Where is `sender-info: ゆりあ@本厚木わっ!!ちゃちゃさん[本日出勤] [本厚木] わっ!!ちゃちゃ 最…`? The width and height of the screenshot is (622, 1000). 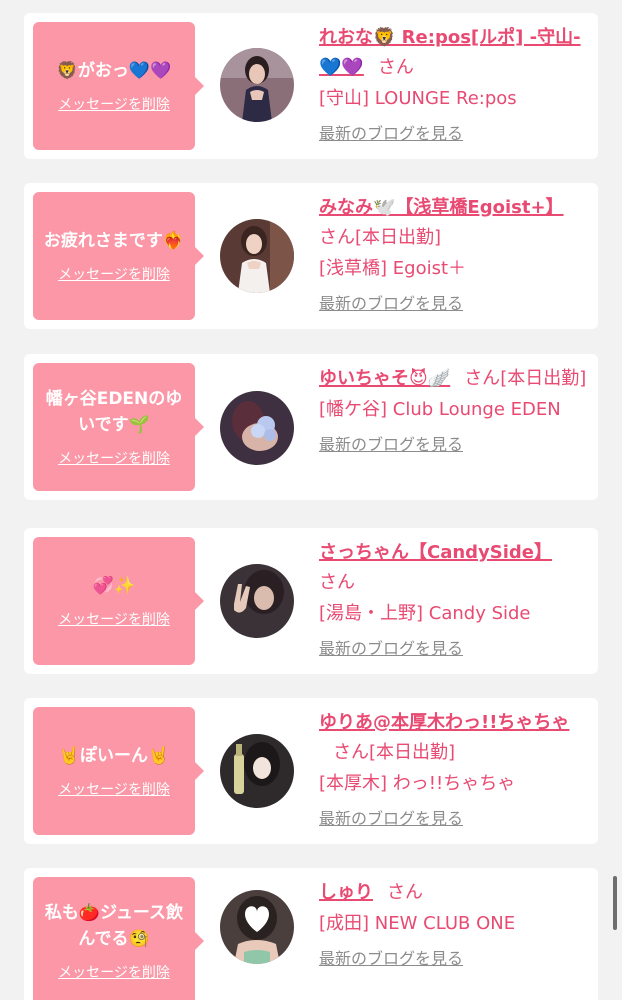
sender-info: ゆりあ@本厚木わっ!!ちゃちゃさん[本日出勤] [本厚木] わっ!!ちゃちゃ 最… is located at coordinates (455, 770).